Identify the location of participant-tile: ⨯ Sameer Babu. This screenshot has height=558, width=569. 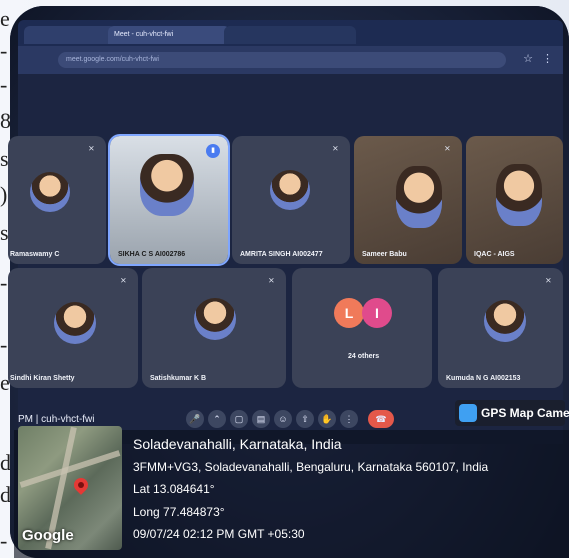
(408, 200).